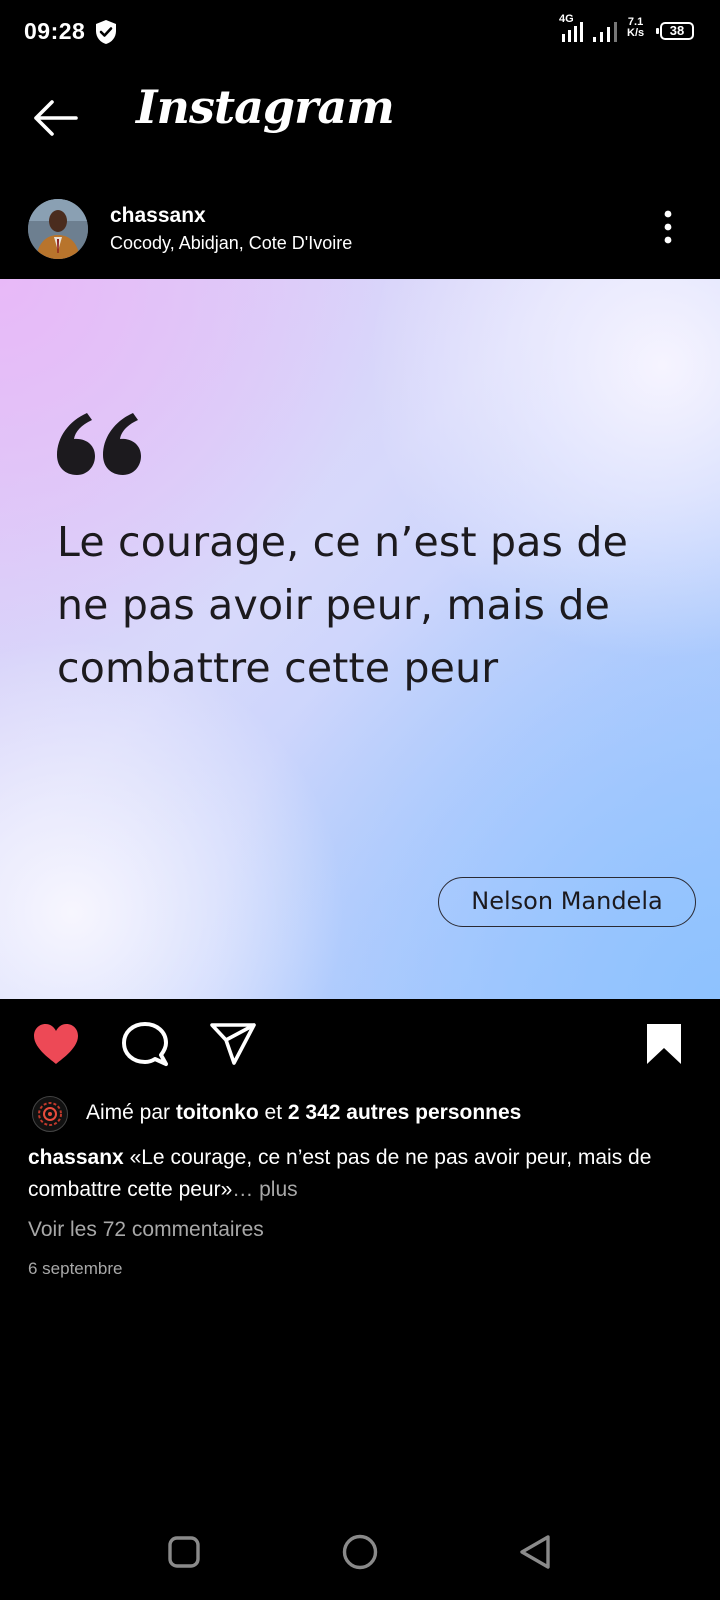  I want to click on avatar, so click(58, 229).